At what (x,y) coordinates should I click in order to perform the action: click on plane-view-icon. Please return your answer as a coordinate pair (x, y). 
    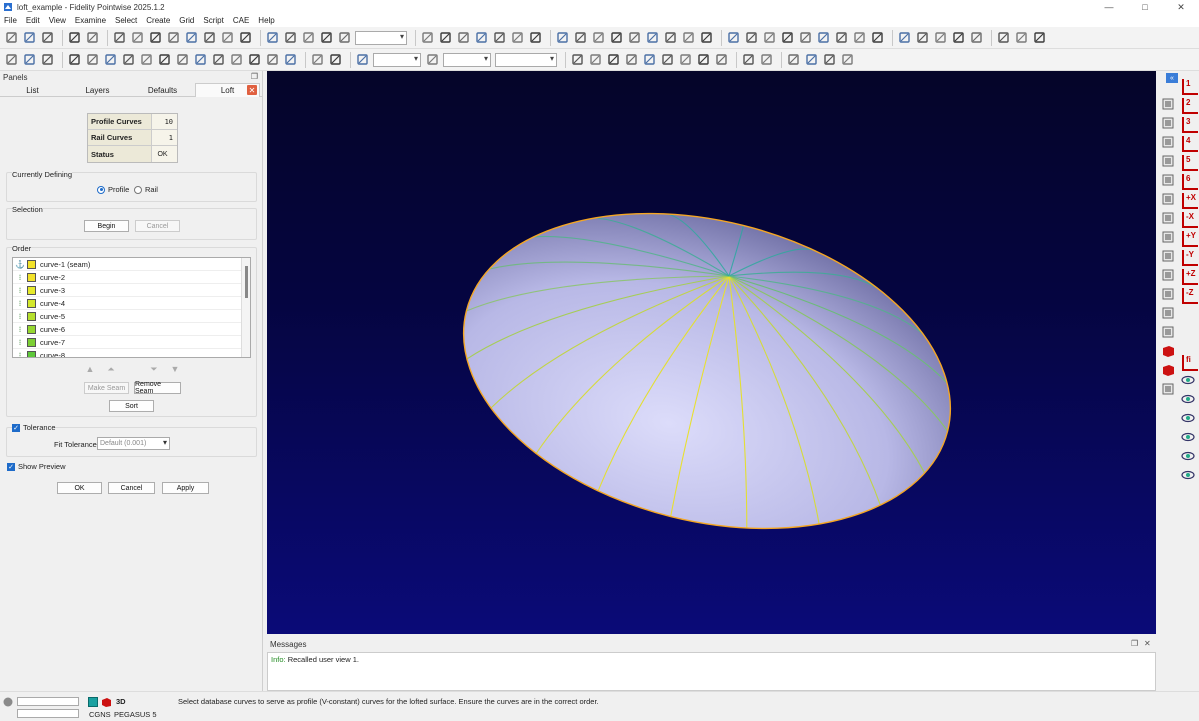
    Looking at the image, I should click on (1167, 141).